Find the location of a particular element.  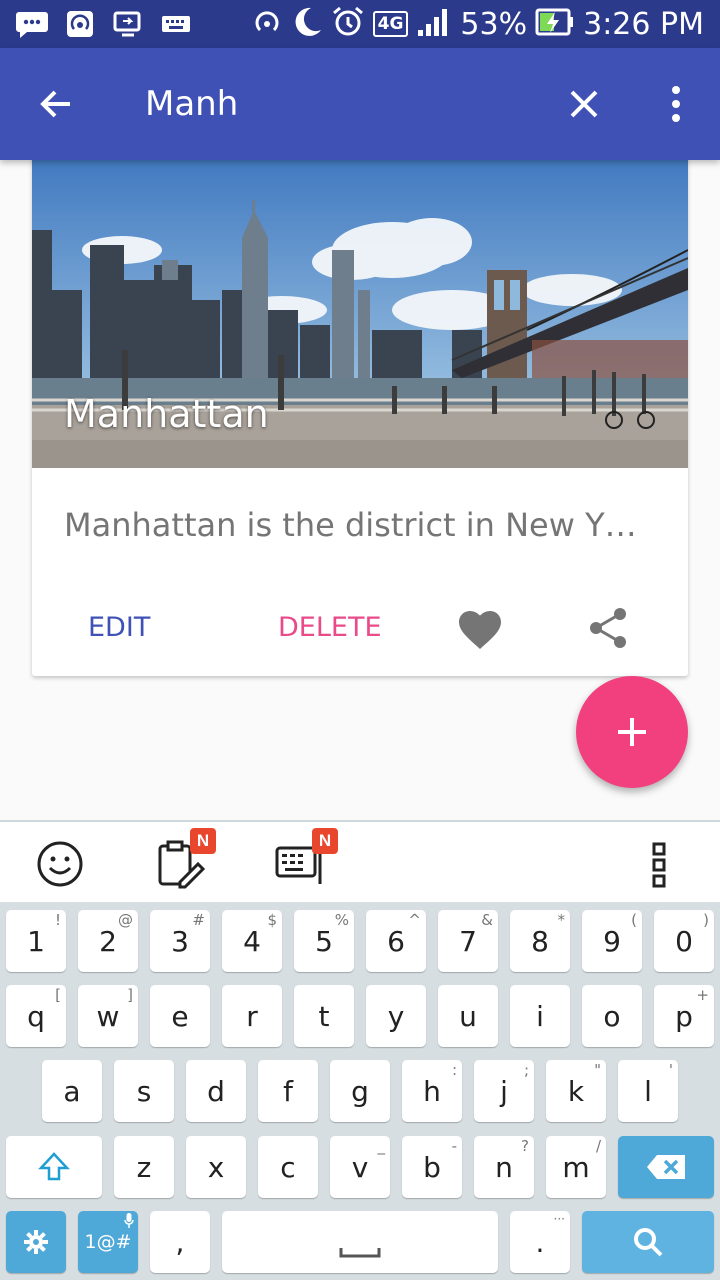

key-secondary-label: ^ is located at coordinates (414, 920).